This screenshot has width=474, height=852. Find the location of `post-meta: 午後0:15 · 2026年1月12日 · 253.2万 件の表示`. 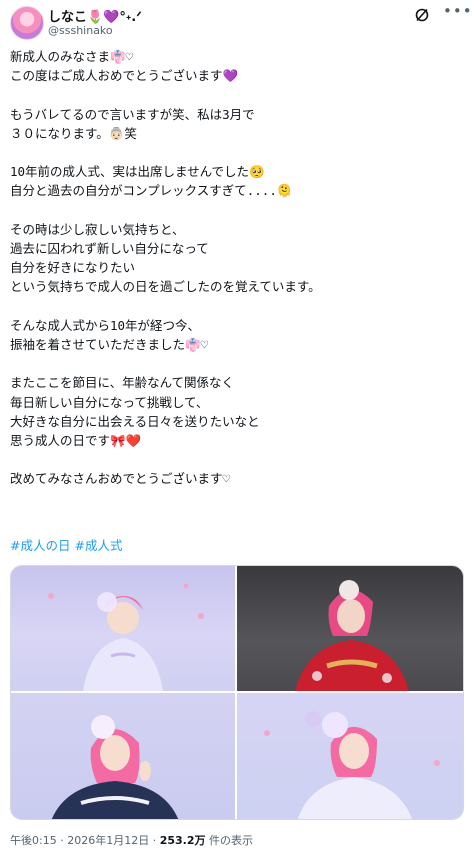

post-meta: 午後0:15 · 2026年1月12日 · 253.2万 件の表示 is located at coordinates (131, 840).